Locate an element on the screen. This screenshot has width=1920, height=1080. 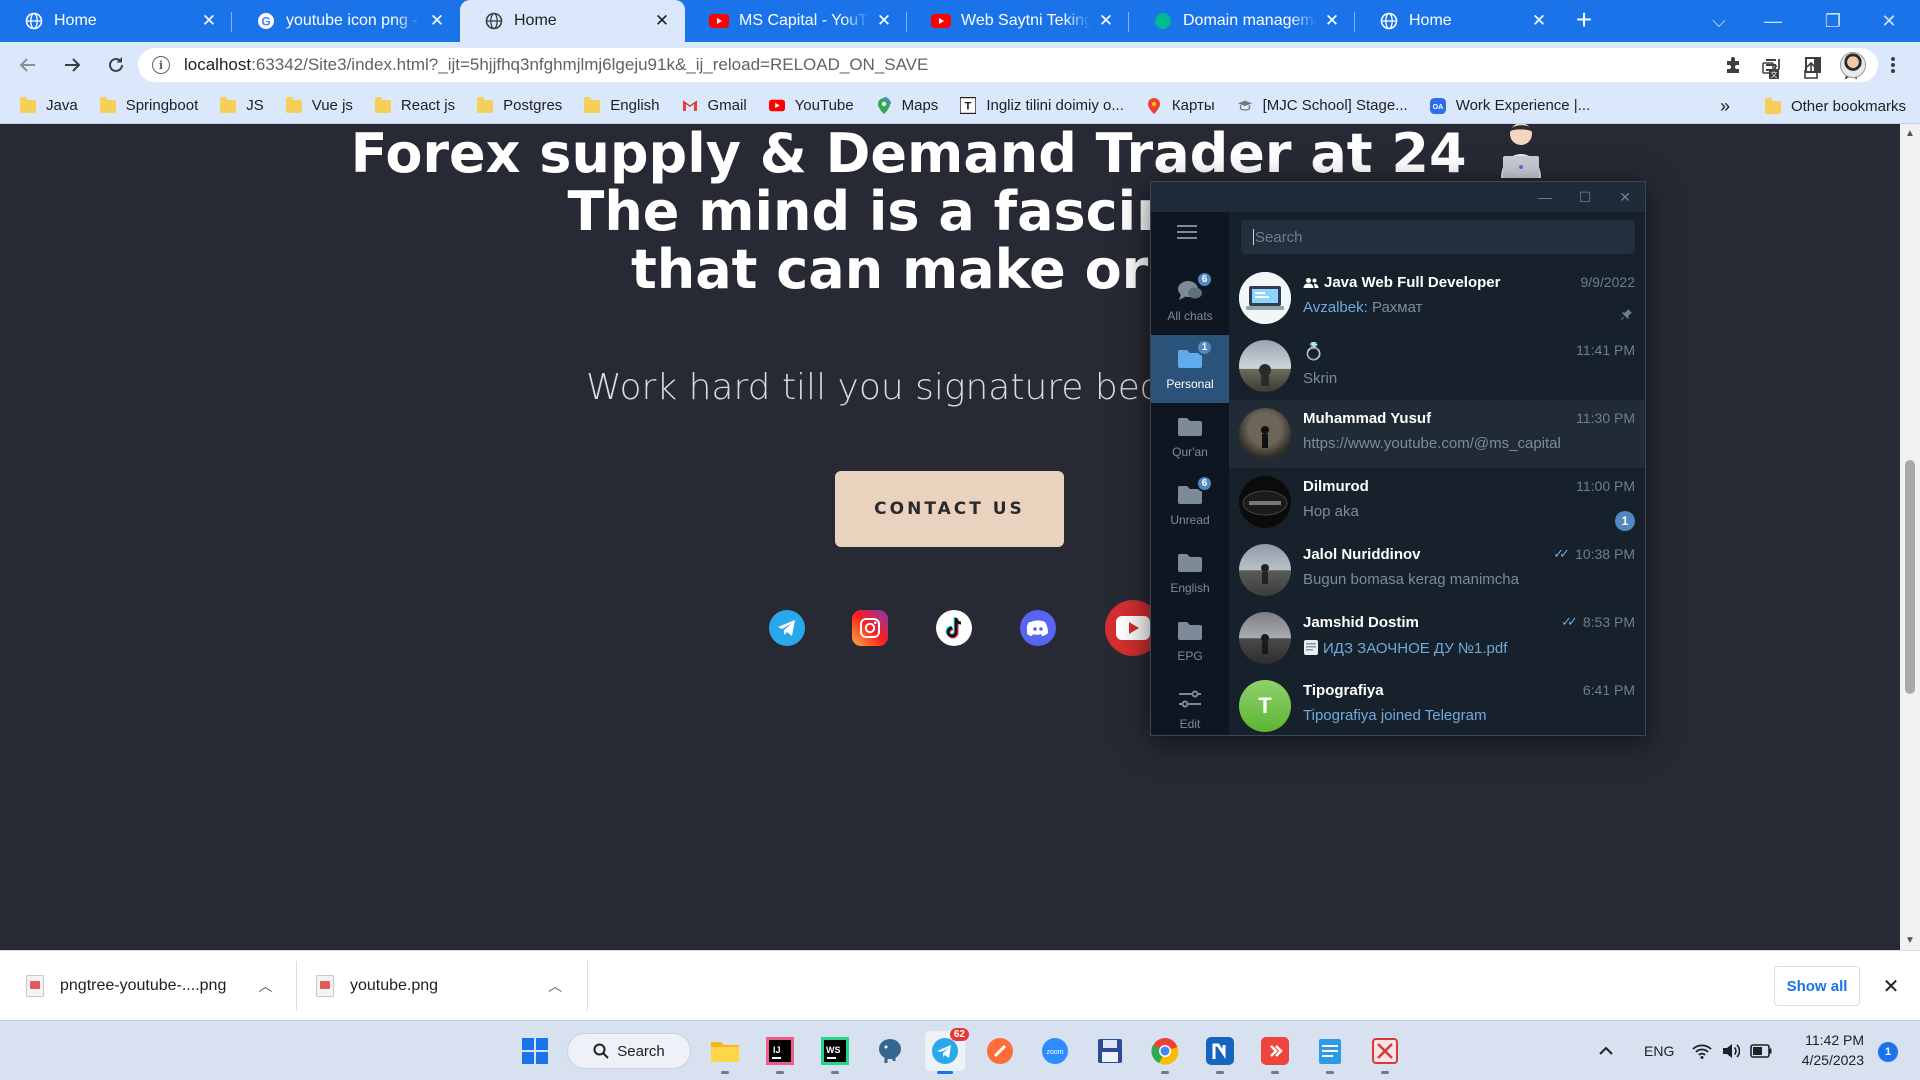
tab-google-search: G youtube icon png - Google Search ✕ is located at coordinates (346, 21).